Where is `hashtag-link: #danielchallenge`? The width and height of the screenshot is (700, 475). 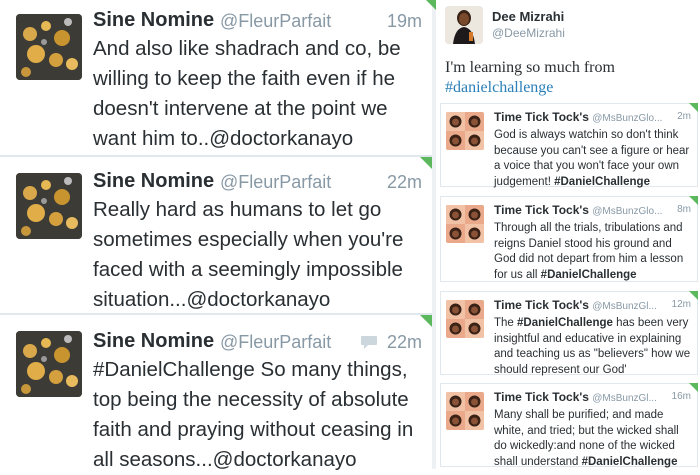 hashtag-link: #danielchallenge is located at coordinates (499, 87).